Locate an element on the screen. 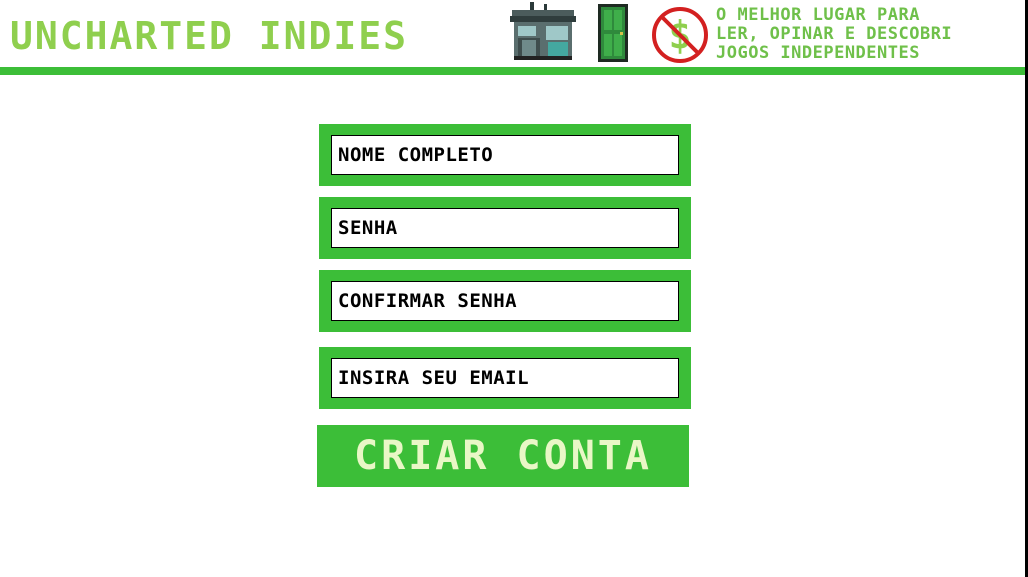 The image size is (1028, 577). tagline-line: LER, OPINAR E DESCOBRI is located at coordinates (834, 34).